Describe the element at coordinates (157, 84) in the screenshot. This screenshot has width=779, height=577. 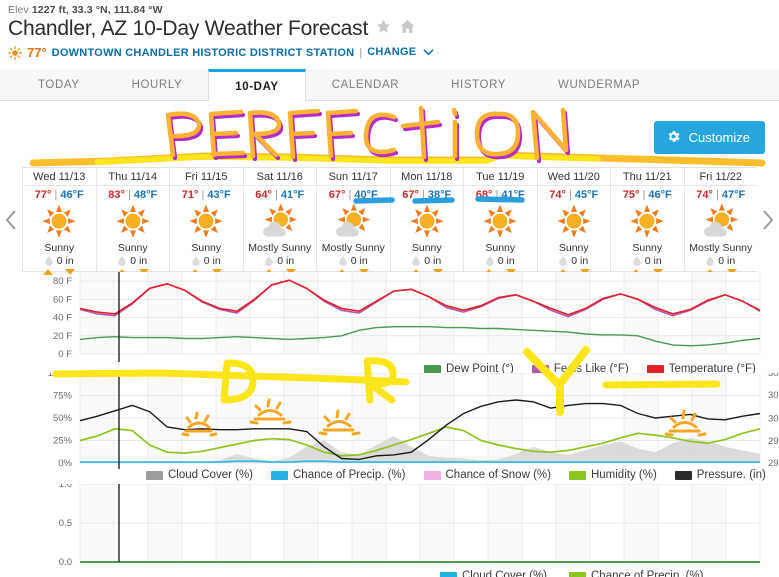
I see `tab-hourly: HOURLY` at that location.